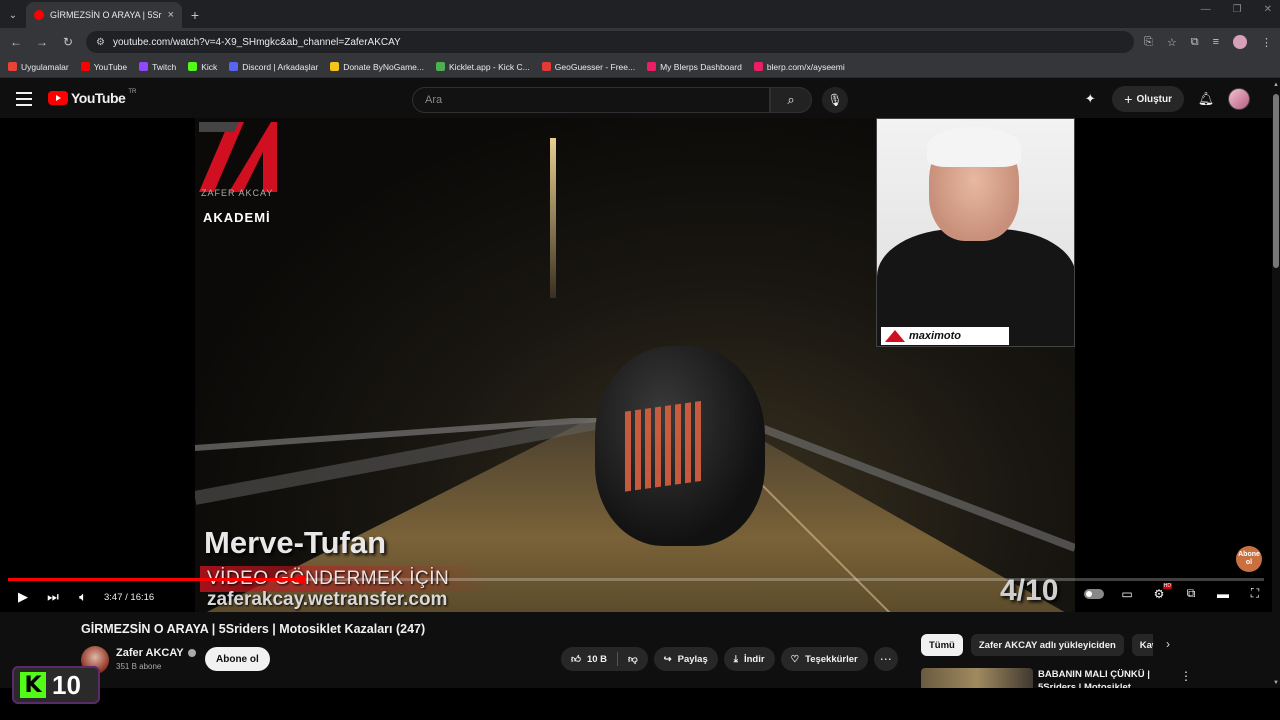  Describe the element at coordinates (885, 659) in the screenshot. I see `more-actions-icon: ⋯` at that location.